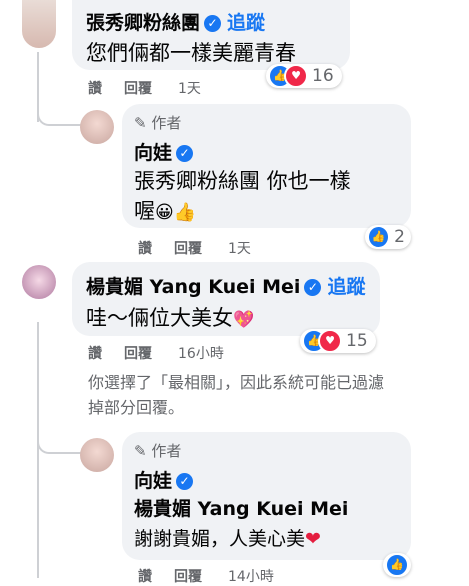 Image resolution: width=469 pixels, height=586 pixels. I want to click on comment-bubble: 張秀卿粉絲團 ✓ 追蹤 您們倆都一樣美麗青春, so click(211, 35).